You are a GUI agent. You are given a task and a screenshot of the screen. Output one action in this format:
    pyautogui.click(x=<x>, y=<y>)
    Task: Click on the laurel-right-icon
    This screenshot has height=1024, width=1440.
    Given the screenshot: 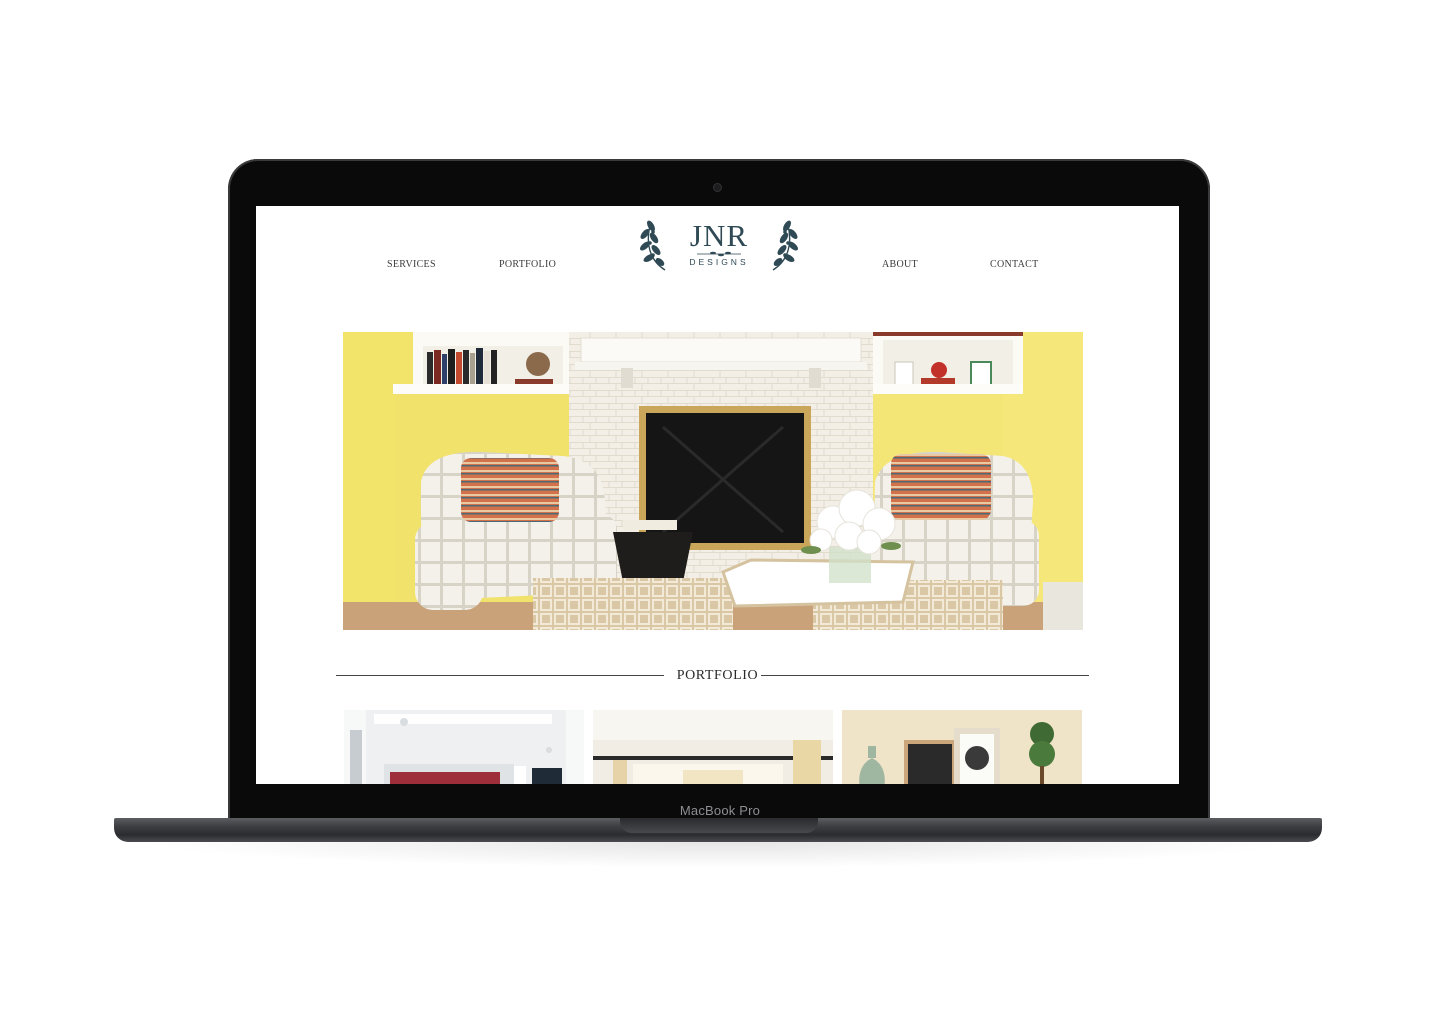 What is the action you would take?
    pyautogui.click(x=785, y=245)
    